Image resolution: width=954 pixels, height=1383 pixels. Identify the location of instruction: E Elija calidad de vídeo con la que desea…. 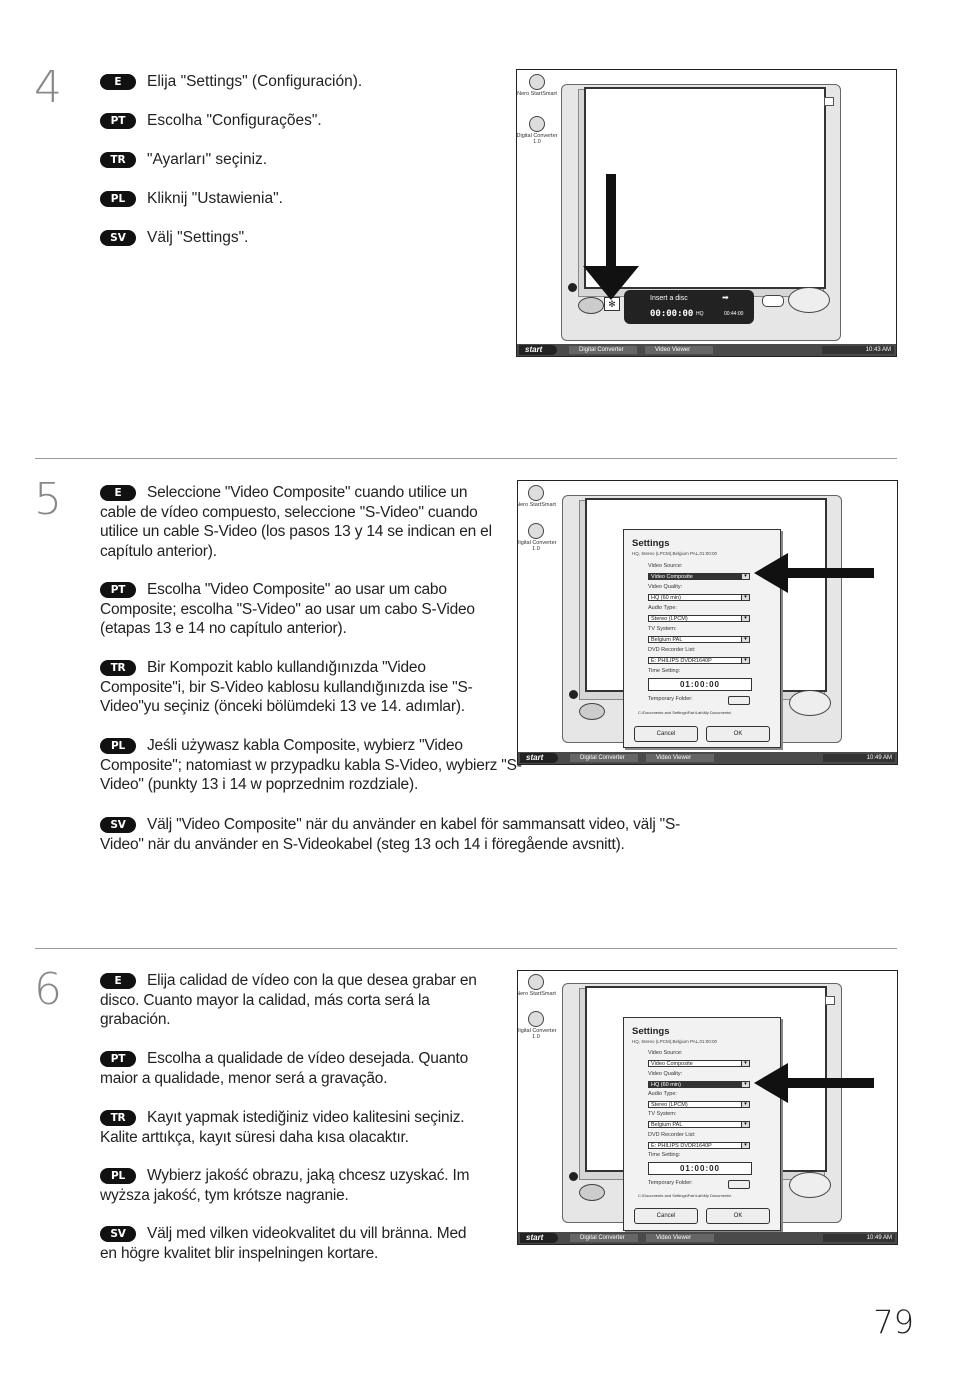
(297, 1000).